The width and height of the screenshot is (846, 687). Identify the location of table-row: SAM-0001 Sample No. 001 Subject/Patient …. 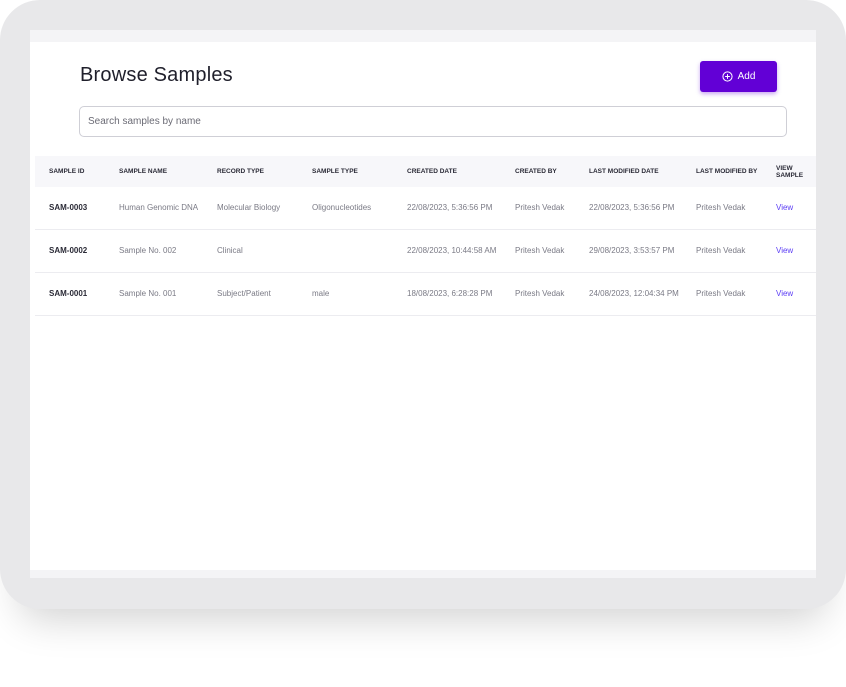
(425, 294).